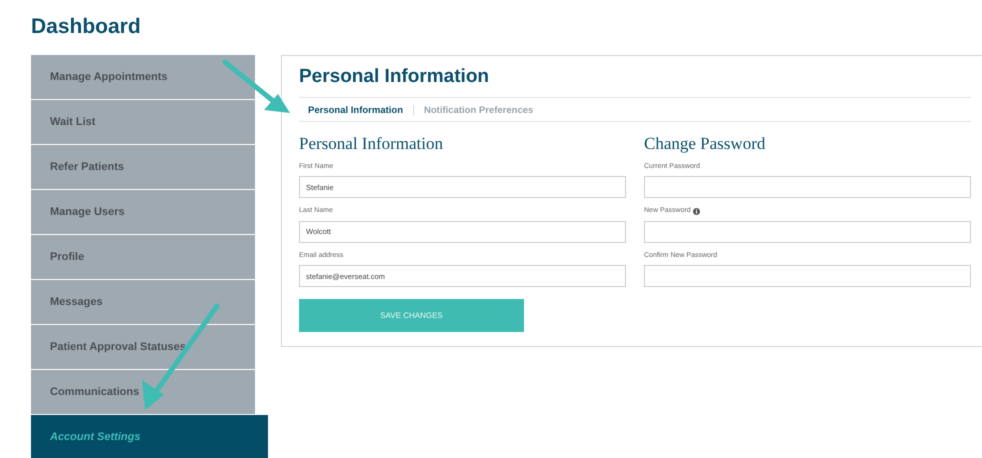 This screenshot has width=982, height=458. What do you see at coordinates (394, 77) in the screenshot?
I see `panel-title: Personal Information` at bounding box center [394, 77].